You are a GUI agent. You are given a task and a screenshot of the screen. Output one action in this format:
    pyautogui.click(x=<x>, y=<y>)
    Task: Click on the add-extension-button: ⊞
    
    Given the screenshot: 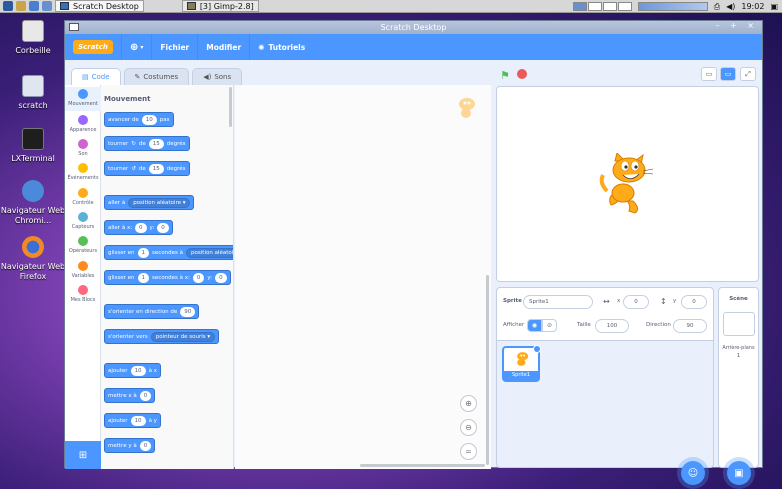 What is the action you would take?
    pyautogui.click(x=83, y=455)
    